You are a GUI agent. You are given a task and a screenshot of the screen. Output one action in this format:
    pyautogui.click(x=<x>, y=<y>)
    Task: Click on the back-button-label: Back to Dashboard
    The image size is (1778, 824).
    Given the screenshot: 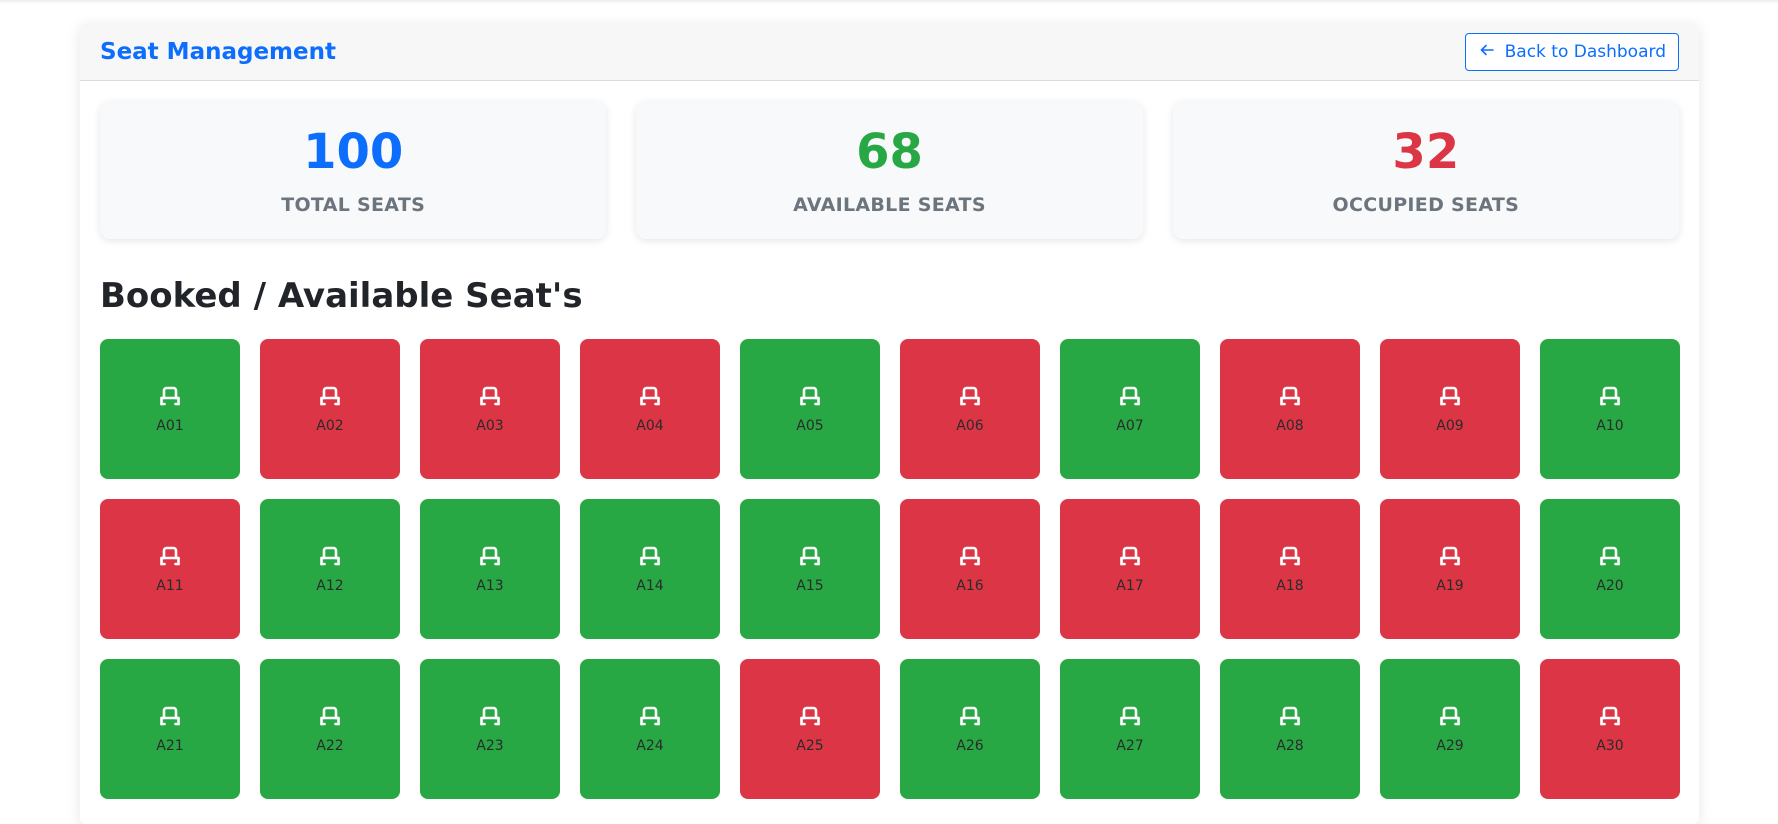 What is the action you would take?
    pyautogui.click(x=1585, y=52)
    